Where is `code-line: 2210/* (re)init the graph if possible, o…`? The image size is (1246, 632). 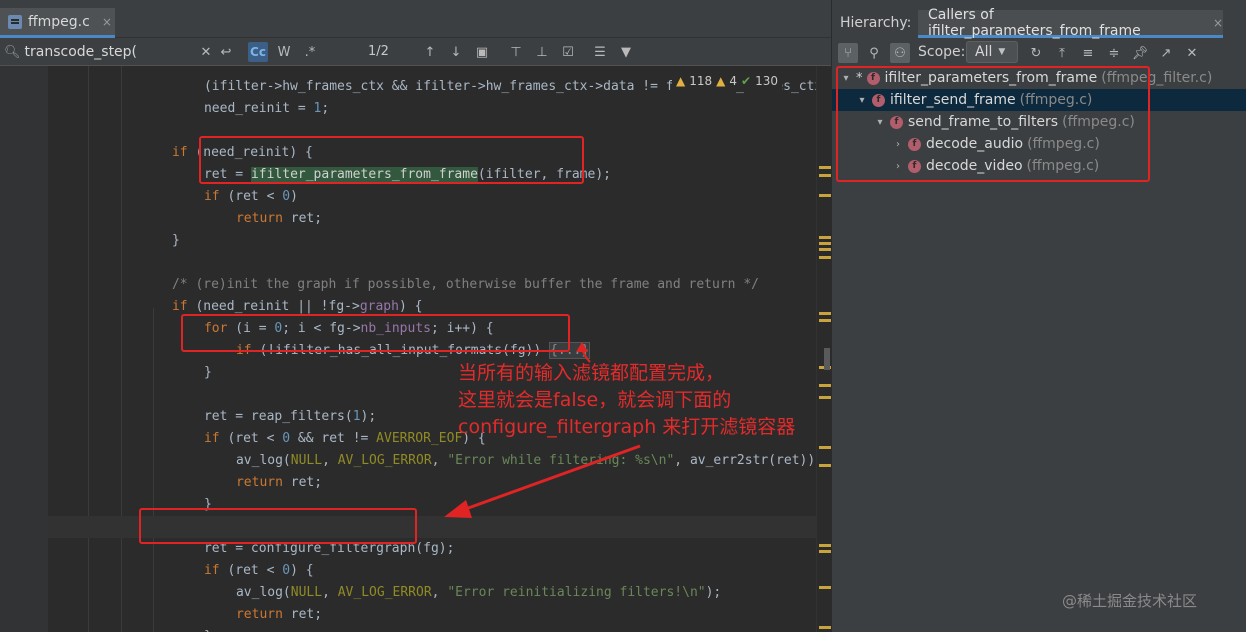
code-line: 2210/* (re)init the graph if possible, o… is located at coordinates (432, 272).